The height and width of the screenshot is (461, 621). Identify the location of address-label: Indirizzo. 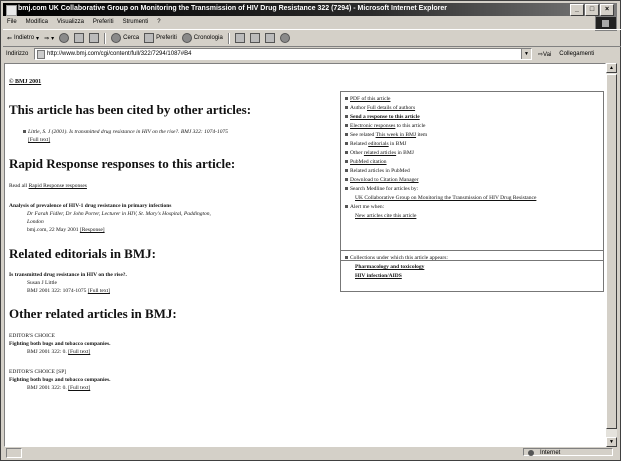
(17, 54).